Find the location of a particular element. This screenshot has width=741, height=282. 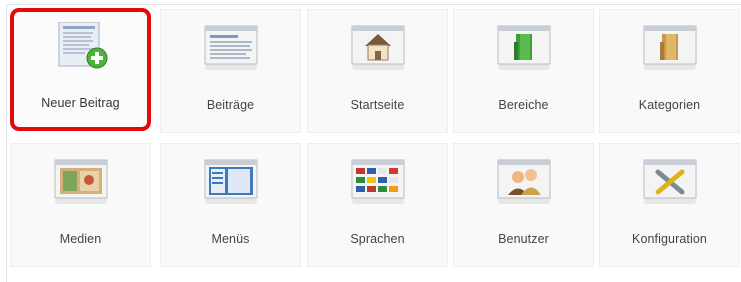

articles-icon is located at coordinates (230, 47).